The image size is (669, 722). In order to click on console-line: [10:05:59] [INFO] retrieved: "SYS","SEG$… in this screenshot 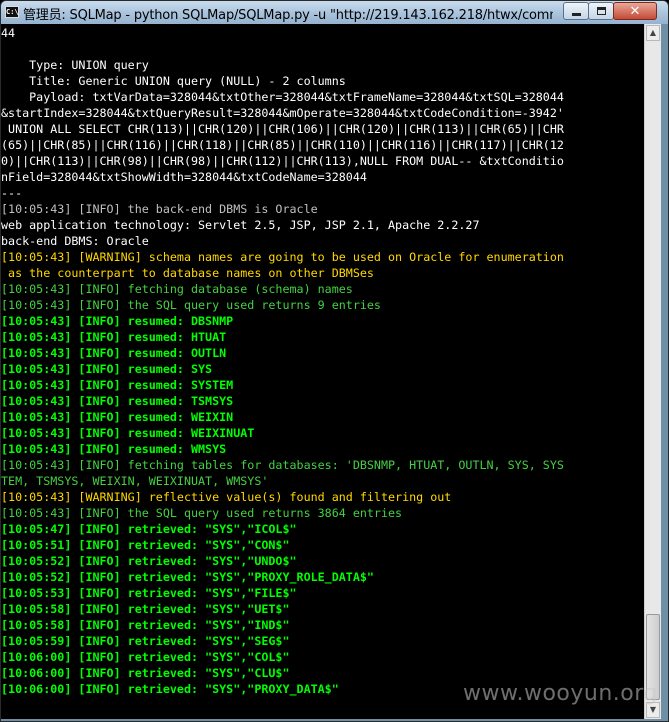, I will do `click(145, 641)`.